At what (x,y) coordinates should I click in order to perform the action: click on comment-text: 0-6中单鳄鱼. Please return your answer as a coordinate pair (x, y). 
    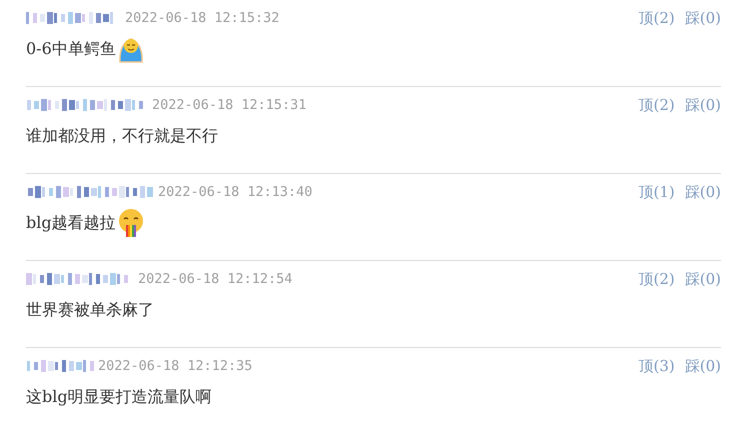
    Looking at the image, I should click on (71, 49).